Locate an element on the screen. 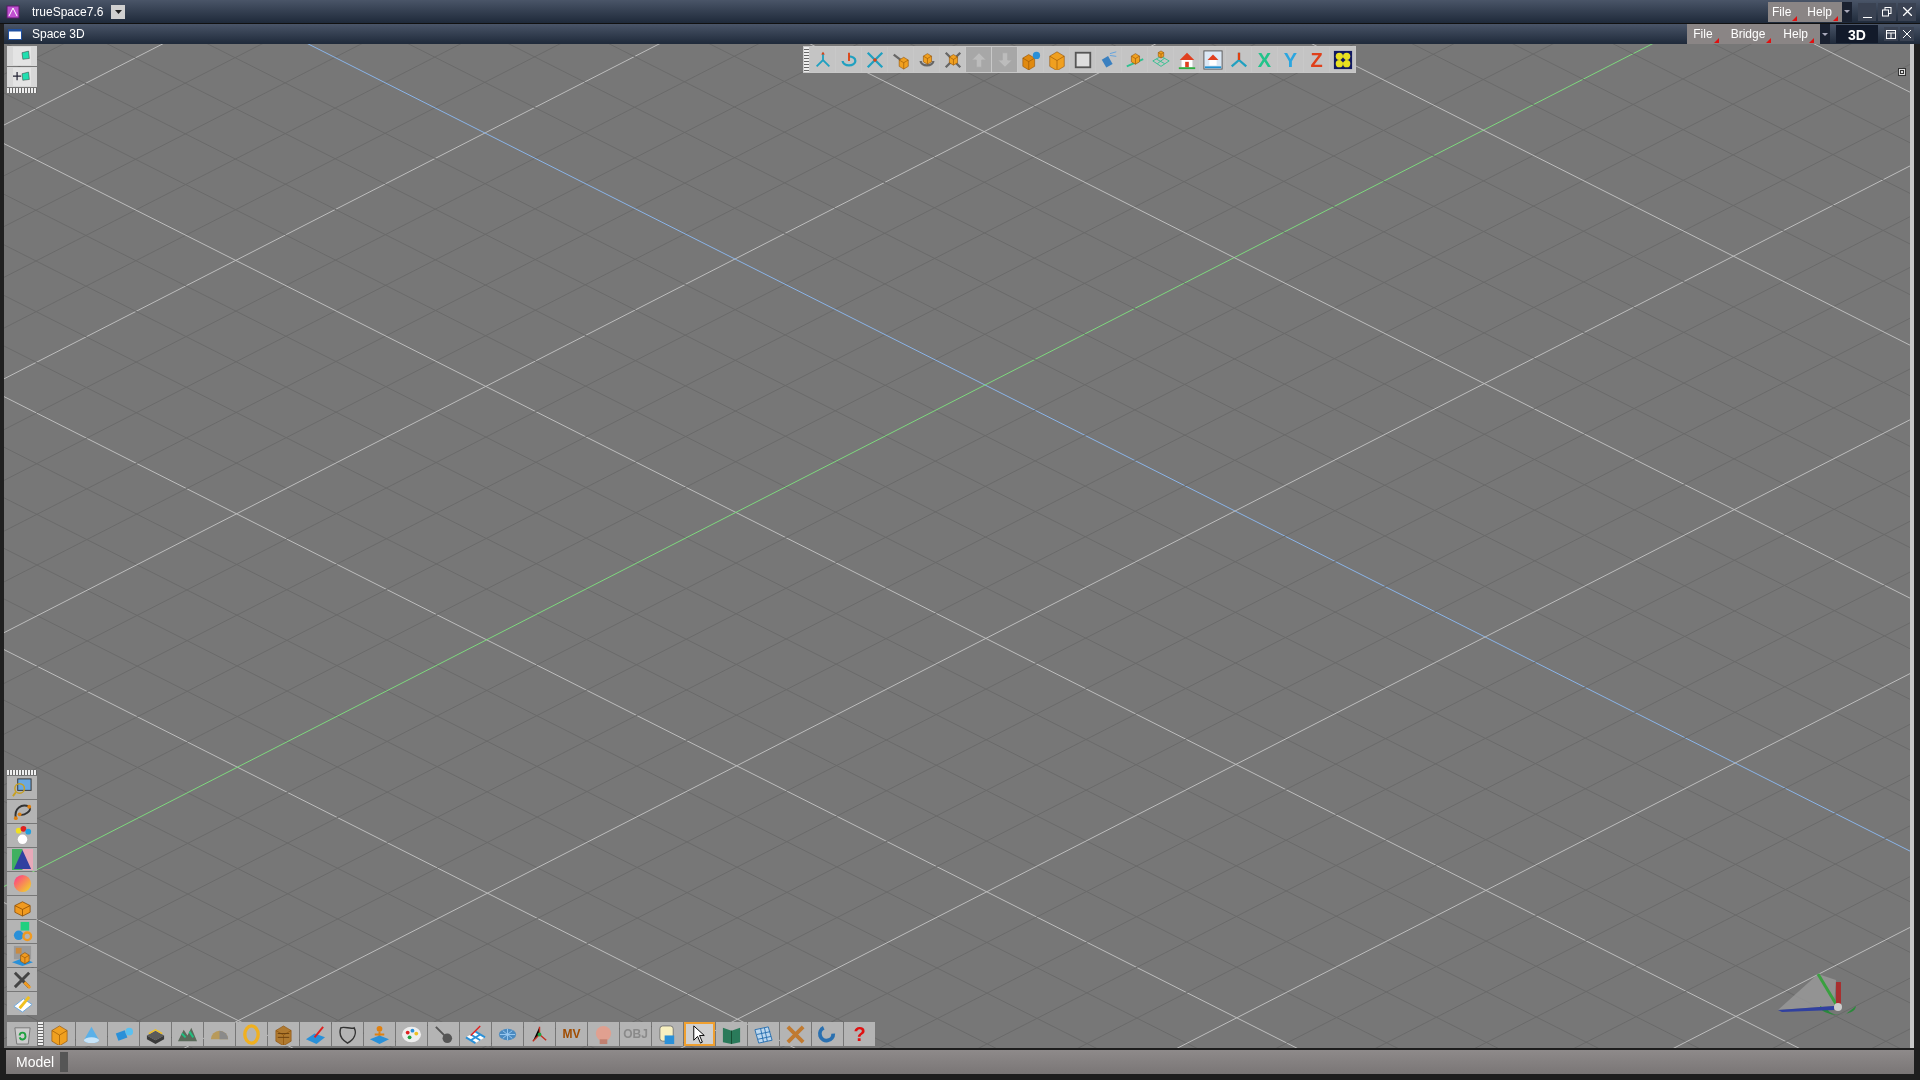 The height and width of the screenshot is (1080, 1920). mode-label: Model is located at coordinates (35, 1062).